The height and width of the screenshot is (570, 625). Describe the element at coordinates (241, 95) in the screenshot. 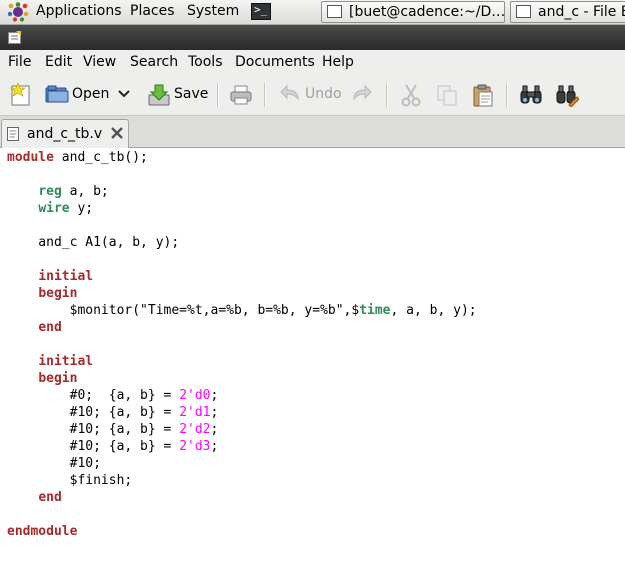

I see `print-button` at that location.